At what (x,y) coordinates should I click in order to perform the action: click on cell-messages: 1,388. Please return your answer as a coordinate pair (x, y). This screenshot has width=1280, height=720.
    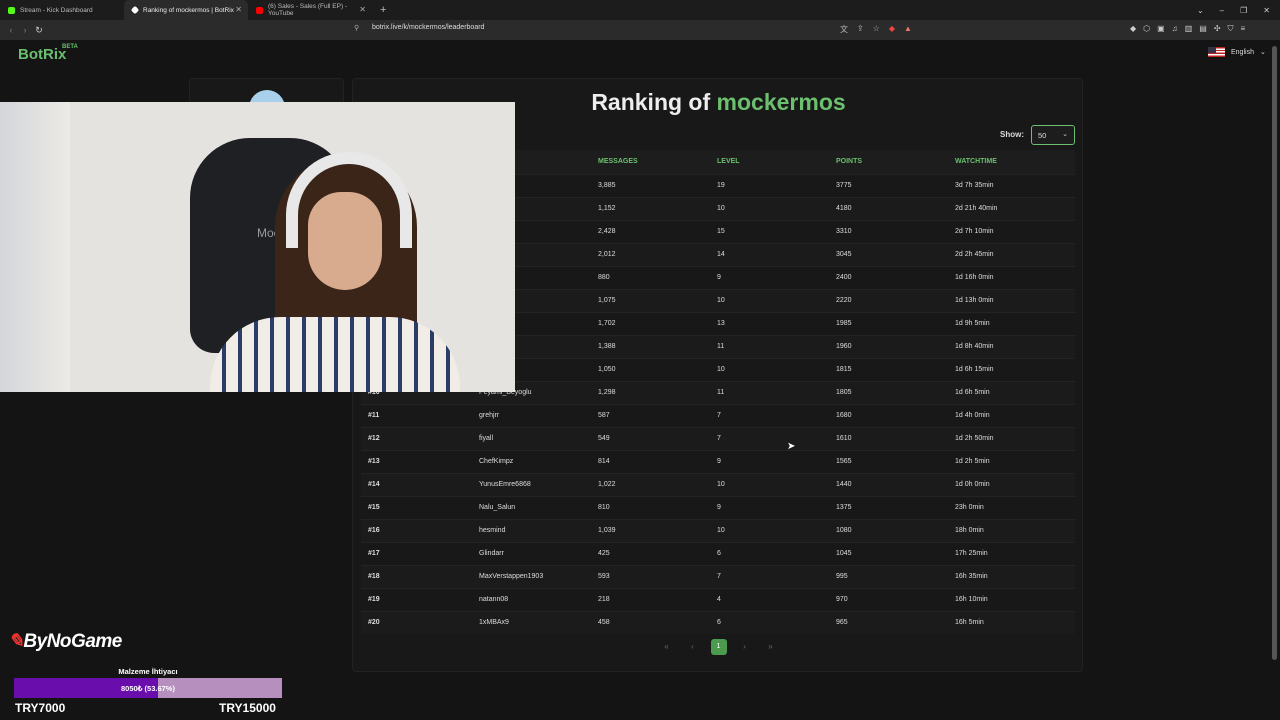
    Looking at the image, I should click on (657, 346).